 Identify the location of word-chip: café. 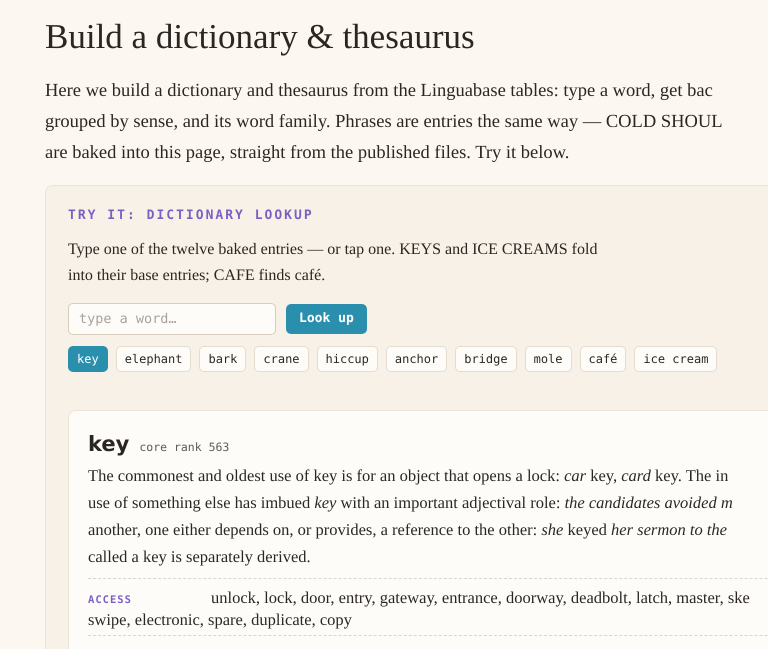
(603, 359).